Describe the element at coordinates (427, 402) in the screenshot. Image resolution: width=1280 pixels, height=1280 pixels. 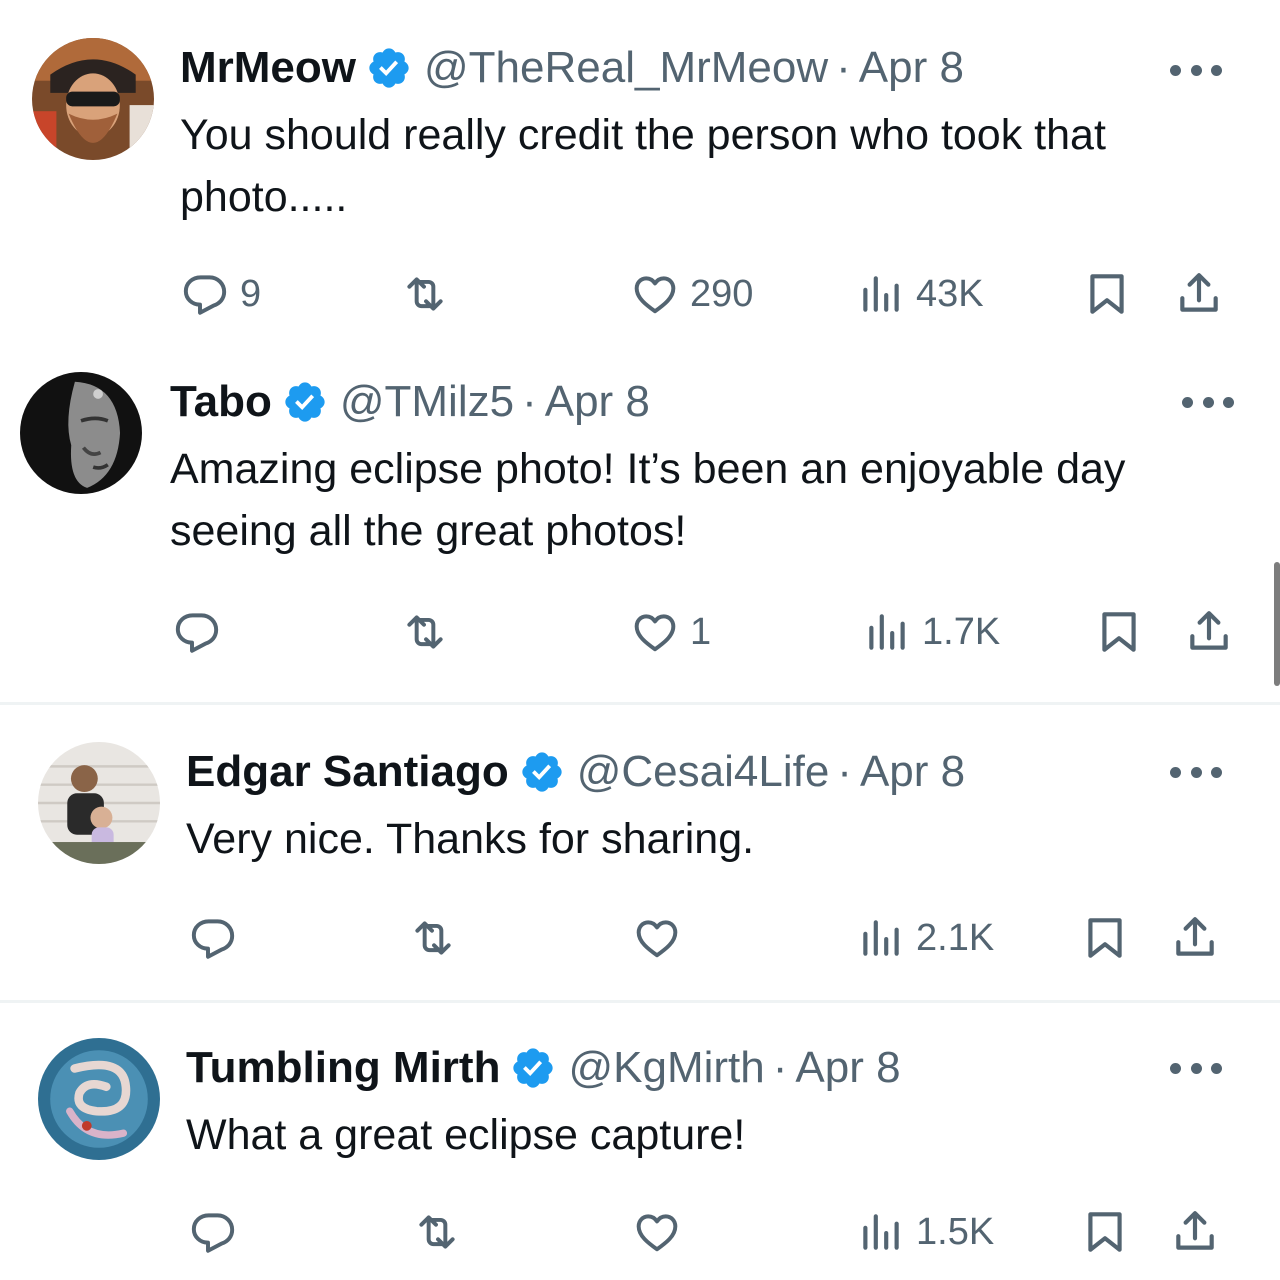
I see `user-handle: @TMilz5` at that location.